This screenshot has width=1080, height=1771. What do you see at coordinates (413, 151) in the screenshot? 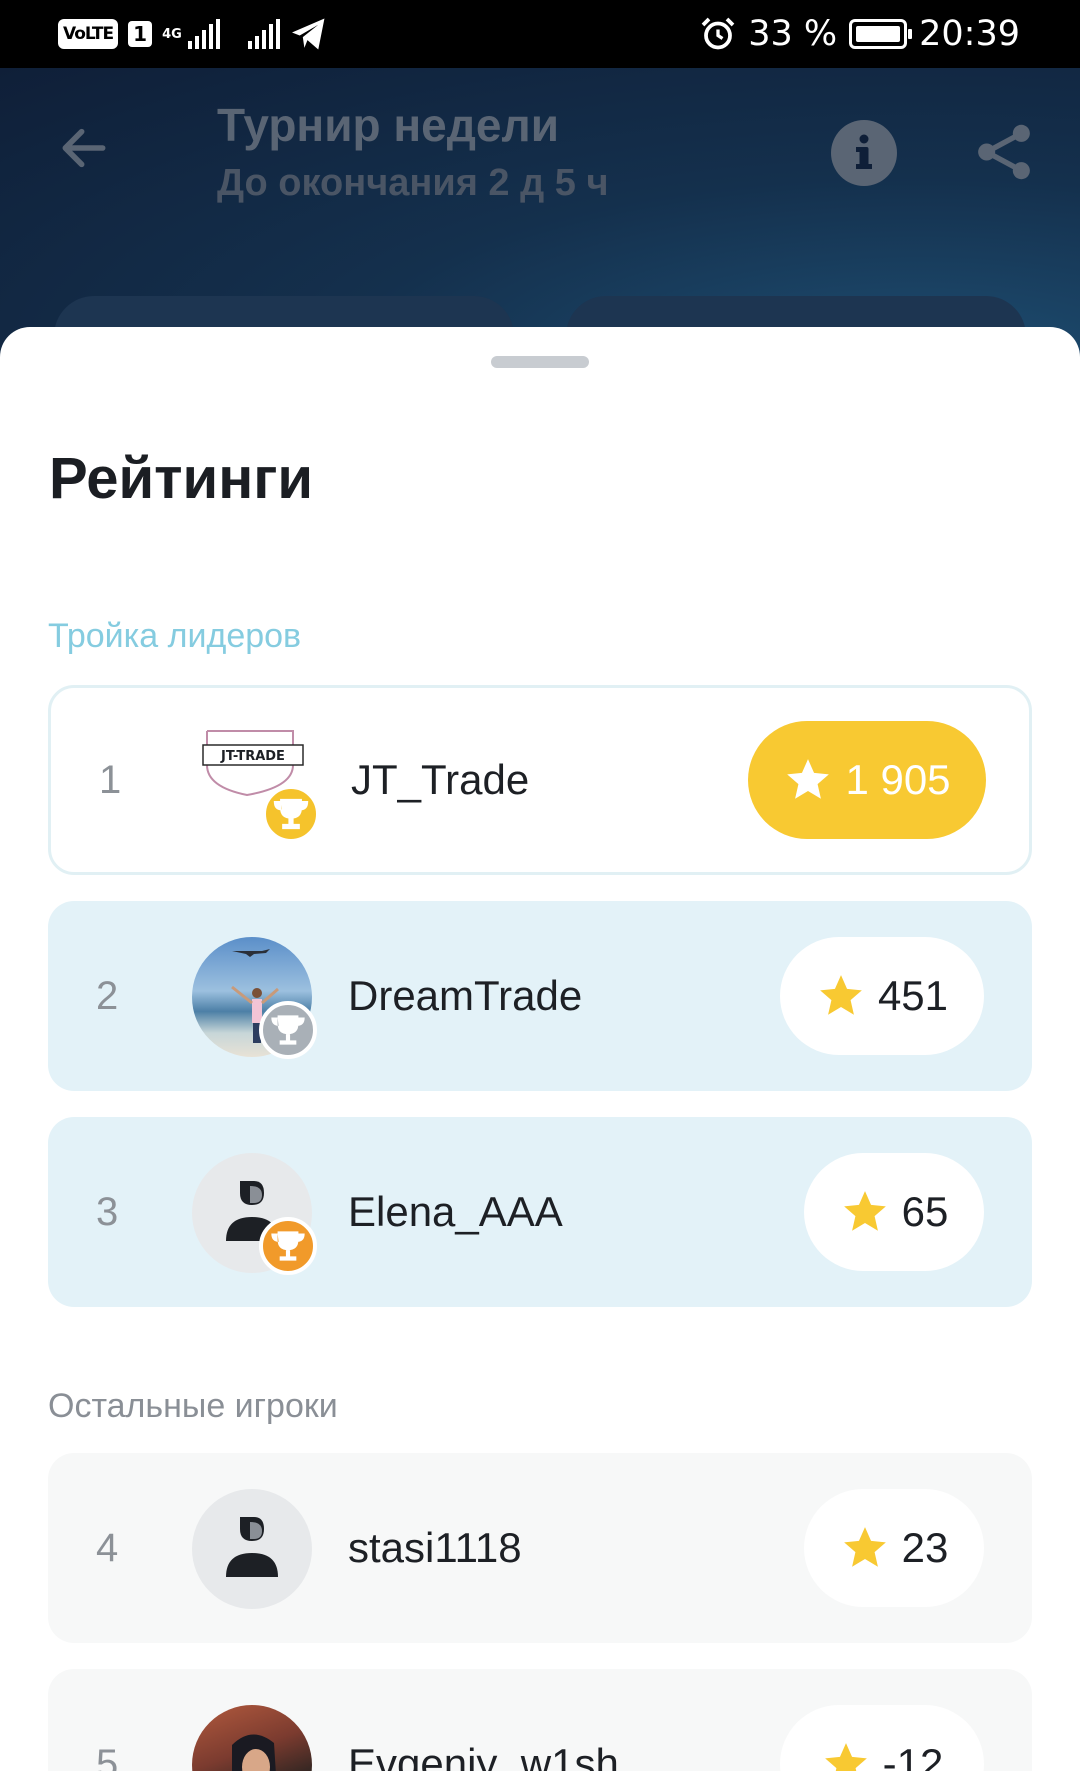
I see `title-block: Турнир недели До окончания 2 д 5 ч` at bounding box center [413, 151].